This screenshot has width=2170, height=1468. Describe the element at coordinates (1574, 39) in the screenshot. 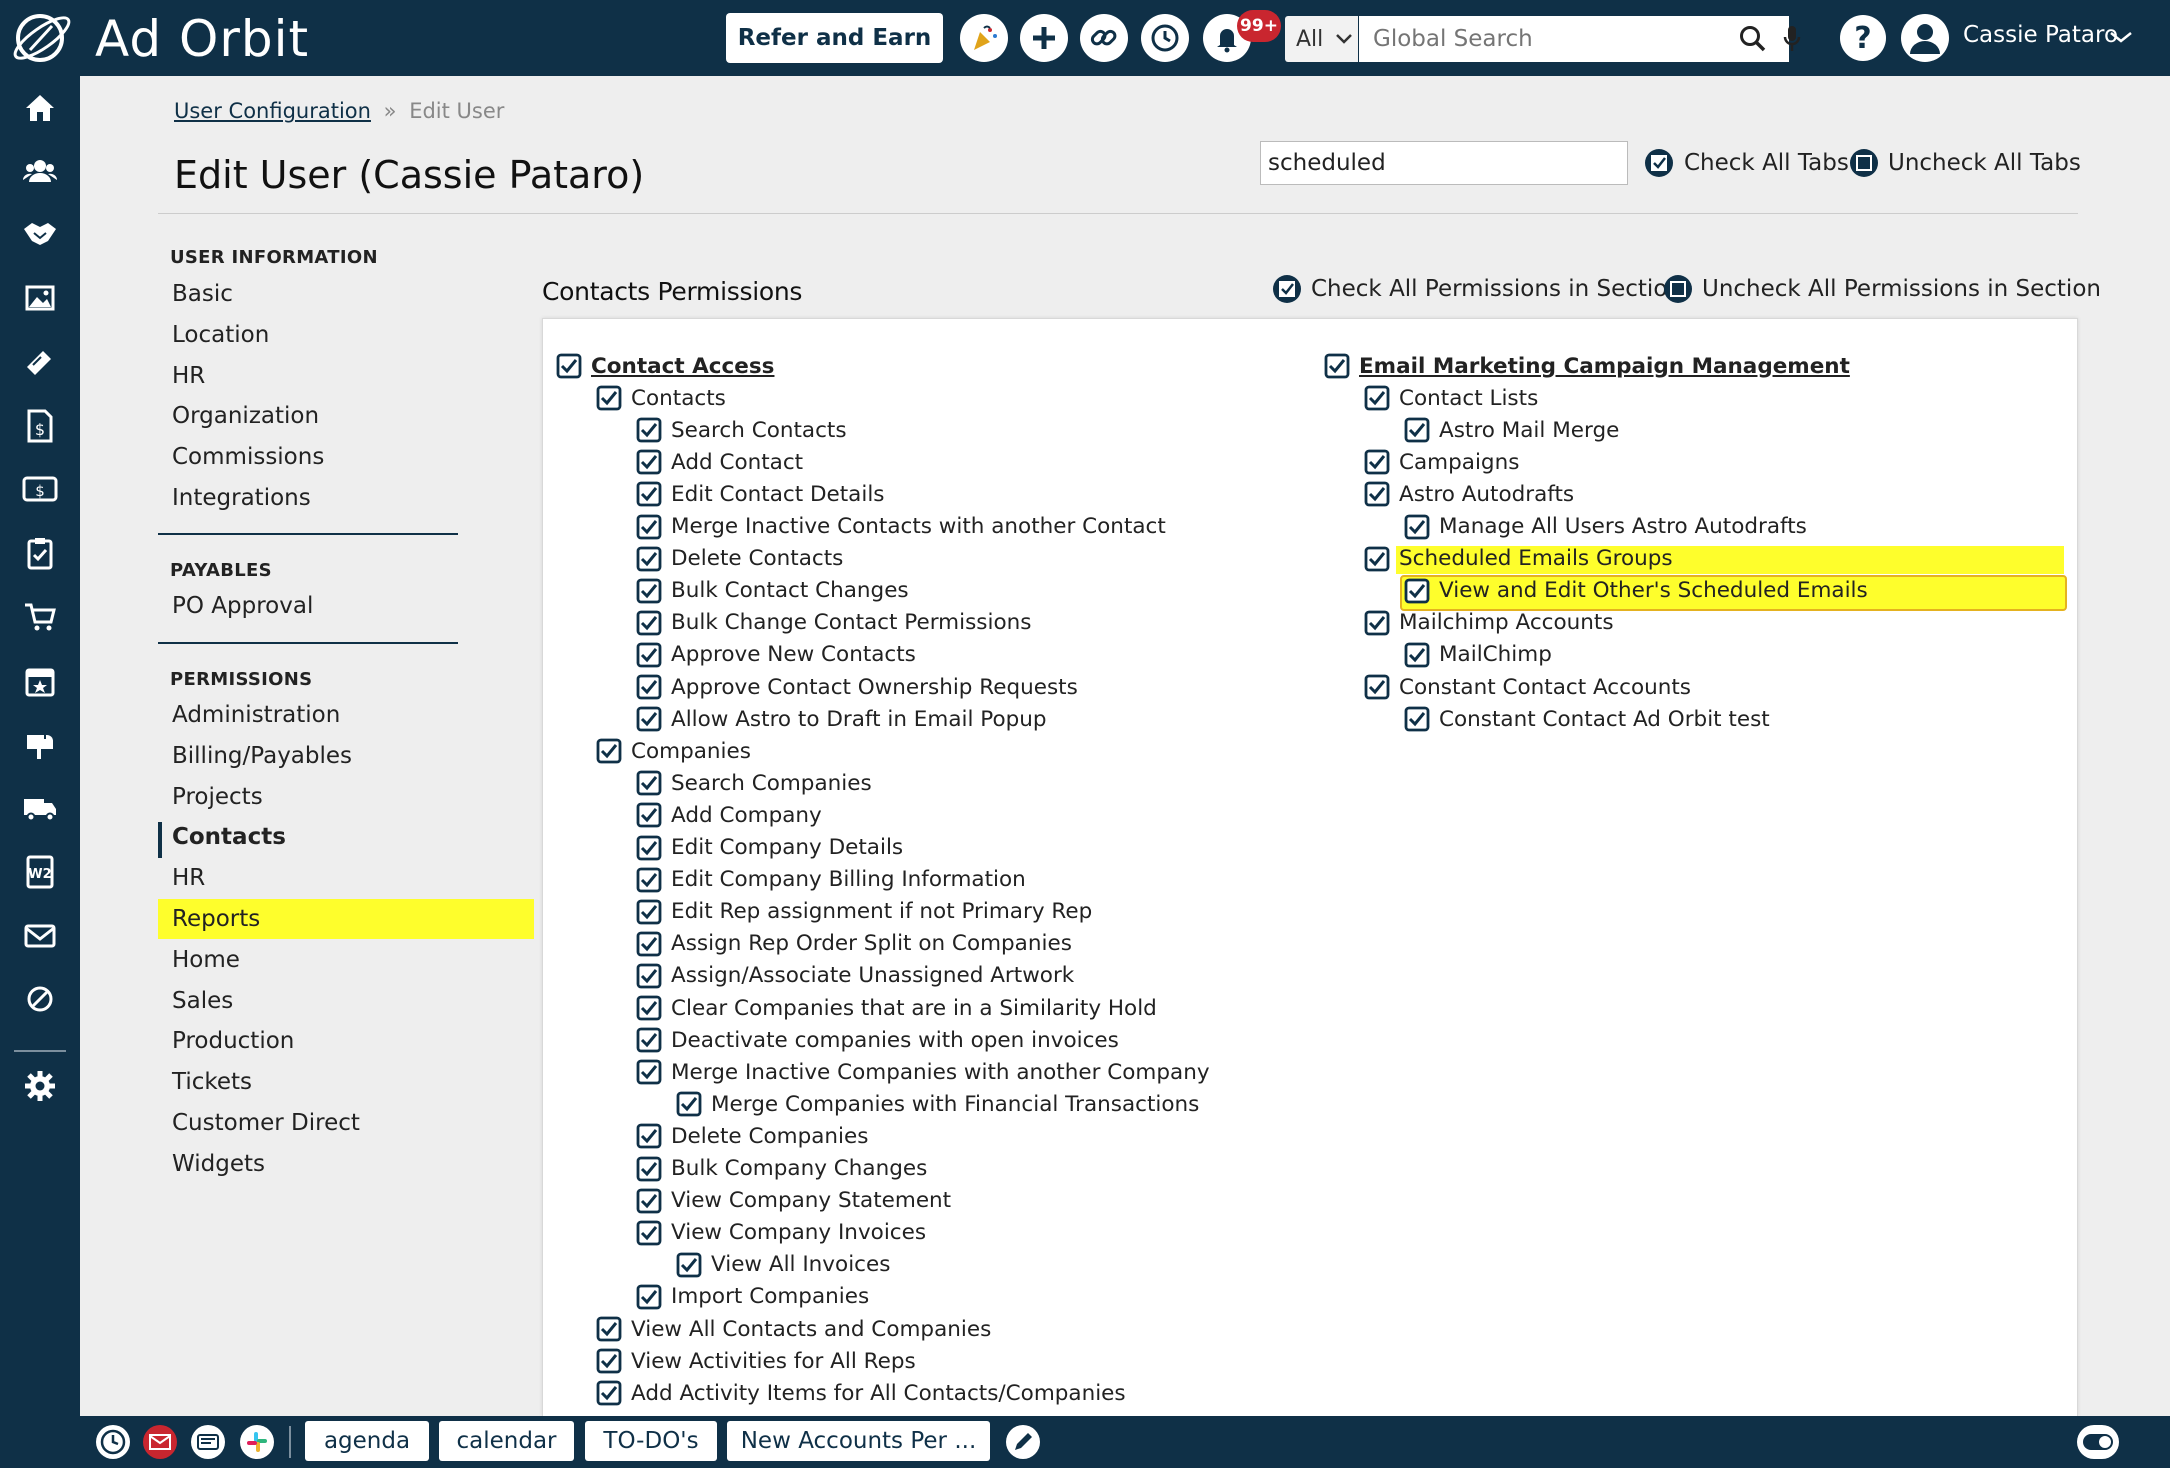

I see `global-search-input` at that location.